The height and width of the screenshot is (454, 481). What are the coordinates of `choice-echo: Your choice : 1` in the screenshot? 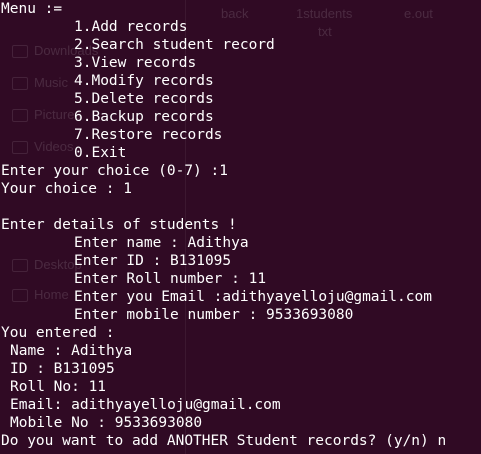 It's located at (66, 189).